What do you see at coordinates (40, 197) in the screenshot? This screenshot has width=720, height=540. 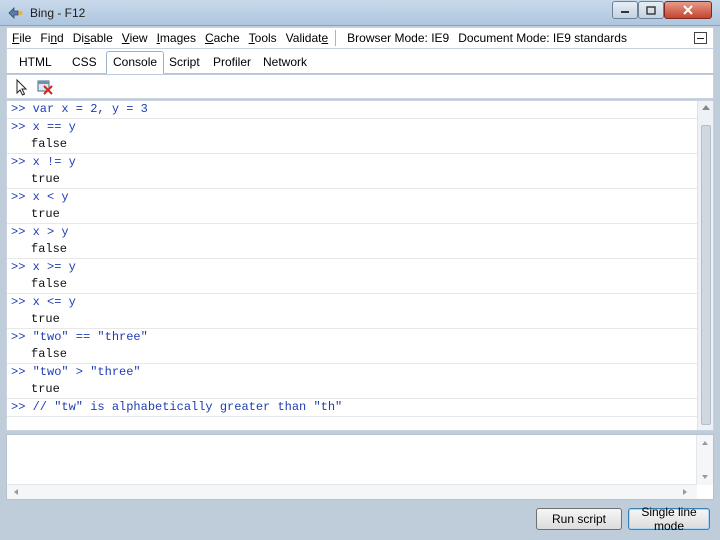 I see `console-command: >> x < y` at bounding box center [40, 197].